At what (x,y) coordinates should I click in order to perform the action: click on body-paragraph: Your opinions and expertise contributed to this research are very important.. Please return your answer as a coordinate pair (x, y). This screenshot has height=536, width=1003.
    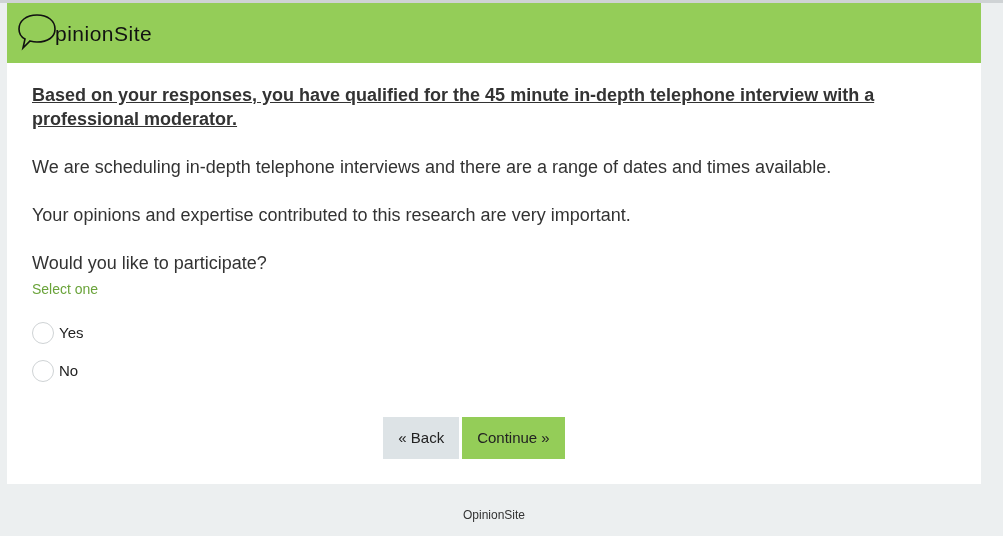
    Looking at the image, I should click on (332, 215).